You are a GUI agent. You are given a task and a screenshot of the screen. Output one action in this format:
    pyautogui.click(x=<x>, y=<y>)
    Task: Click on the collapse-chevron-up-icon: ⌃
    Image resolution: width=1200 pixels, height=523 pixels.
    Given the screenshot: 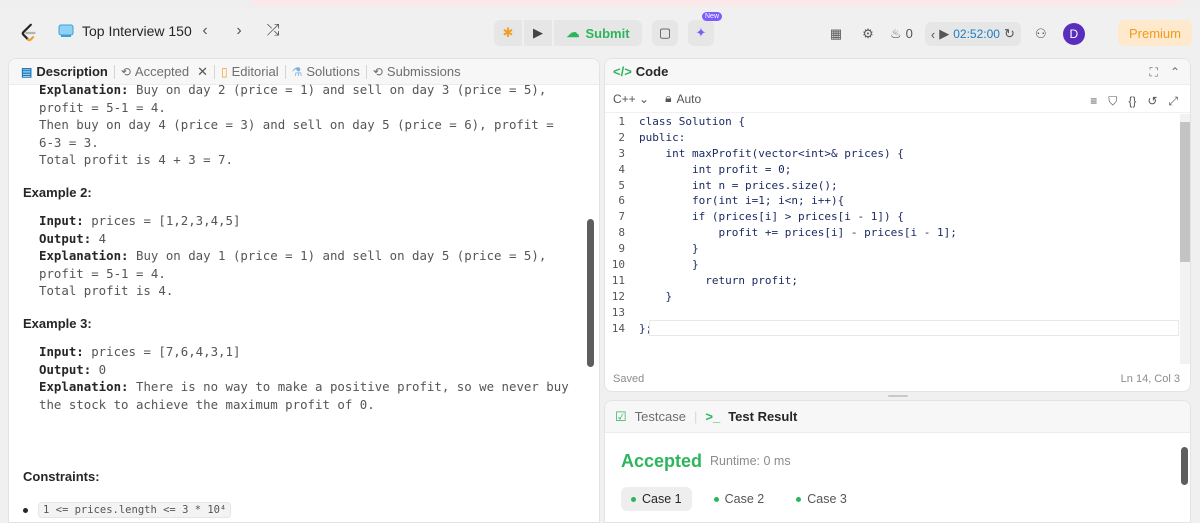 What is the action you would take?
    pyautogui.click(x=1175, y=72)
    